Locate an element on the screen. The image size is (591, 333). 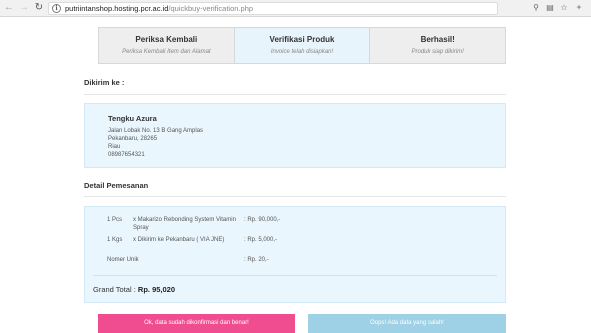
step-title: Berhasil! is located at coordinates (437, 39).